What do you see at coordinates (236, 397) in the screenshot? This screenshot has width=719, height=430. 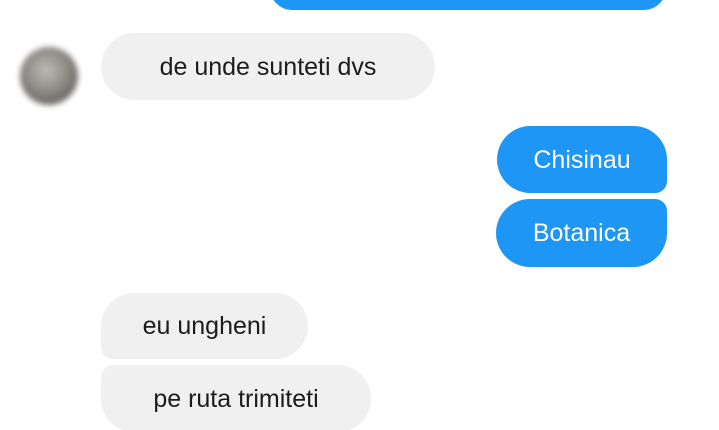 I see `message-bubble-incoming: pe ruta trimiteti` at bounding box center [236, 397].